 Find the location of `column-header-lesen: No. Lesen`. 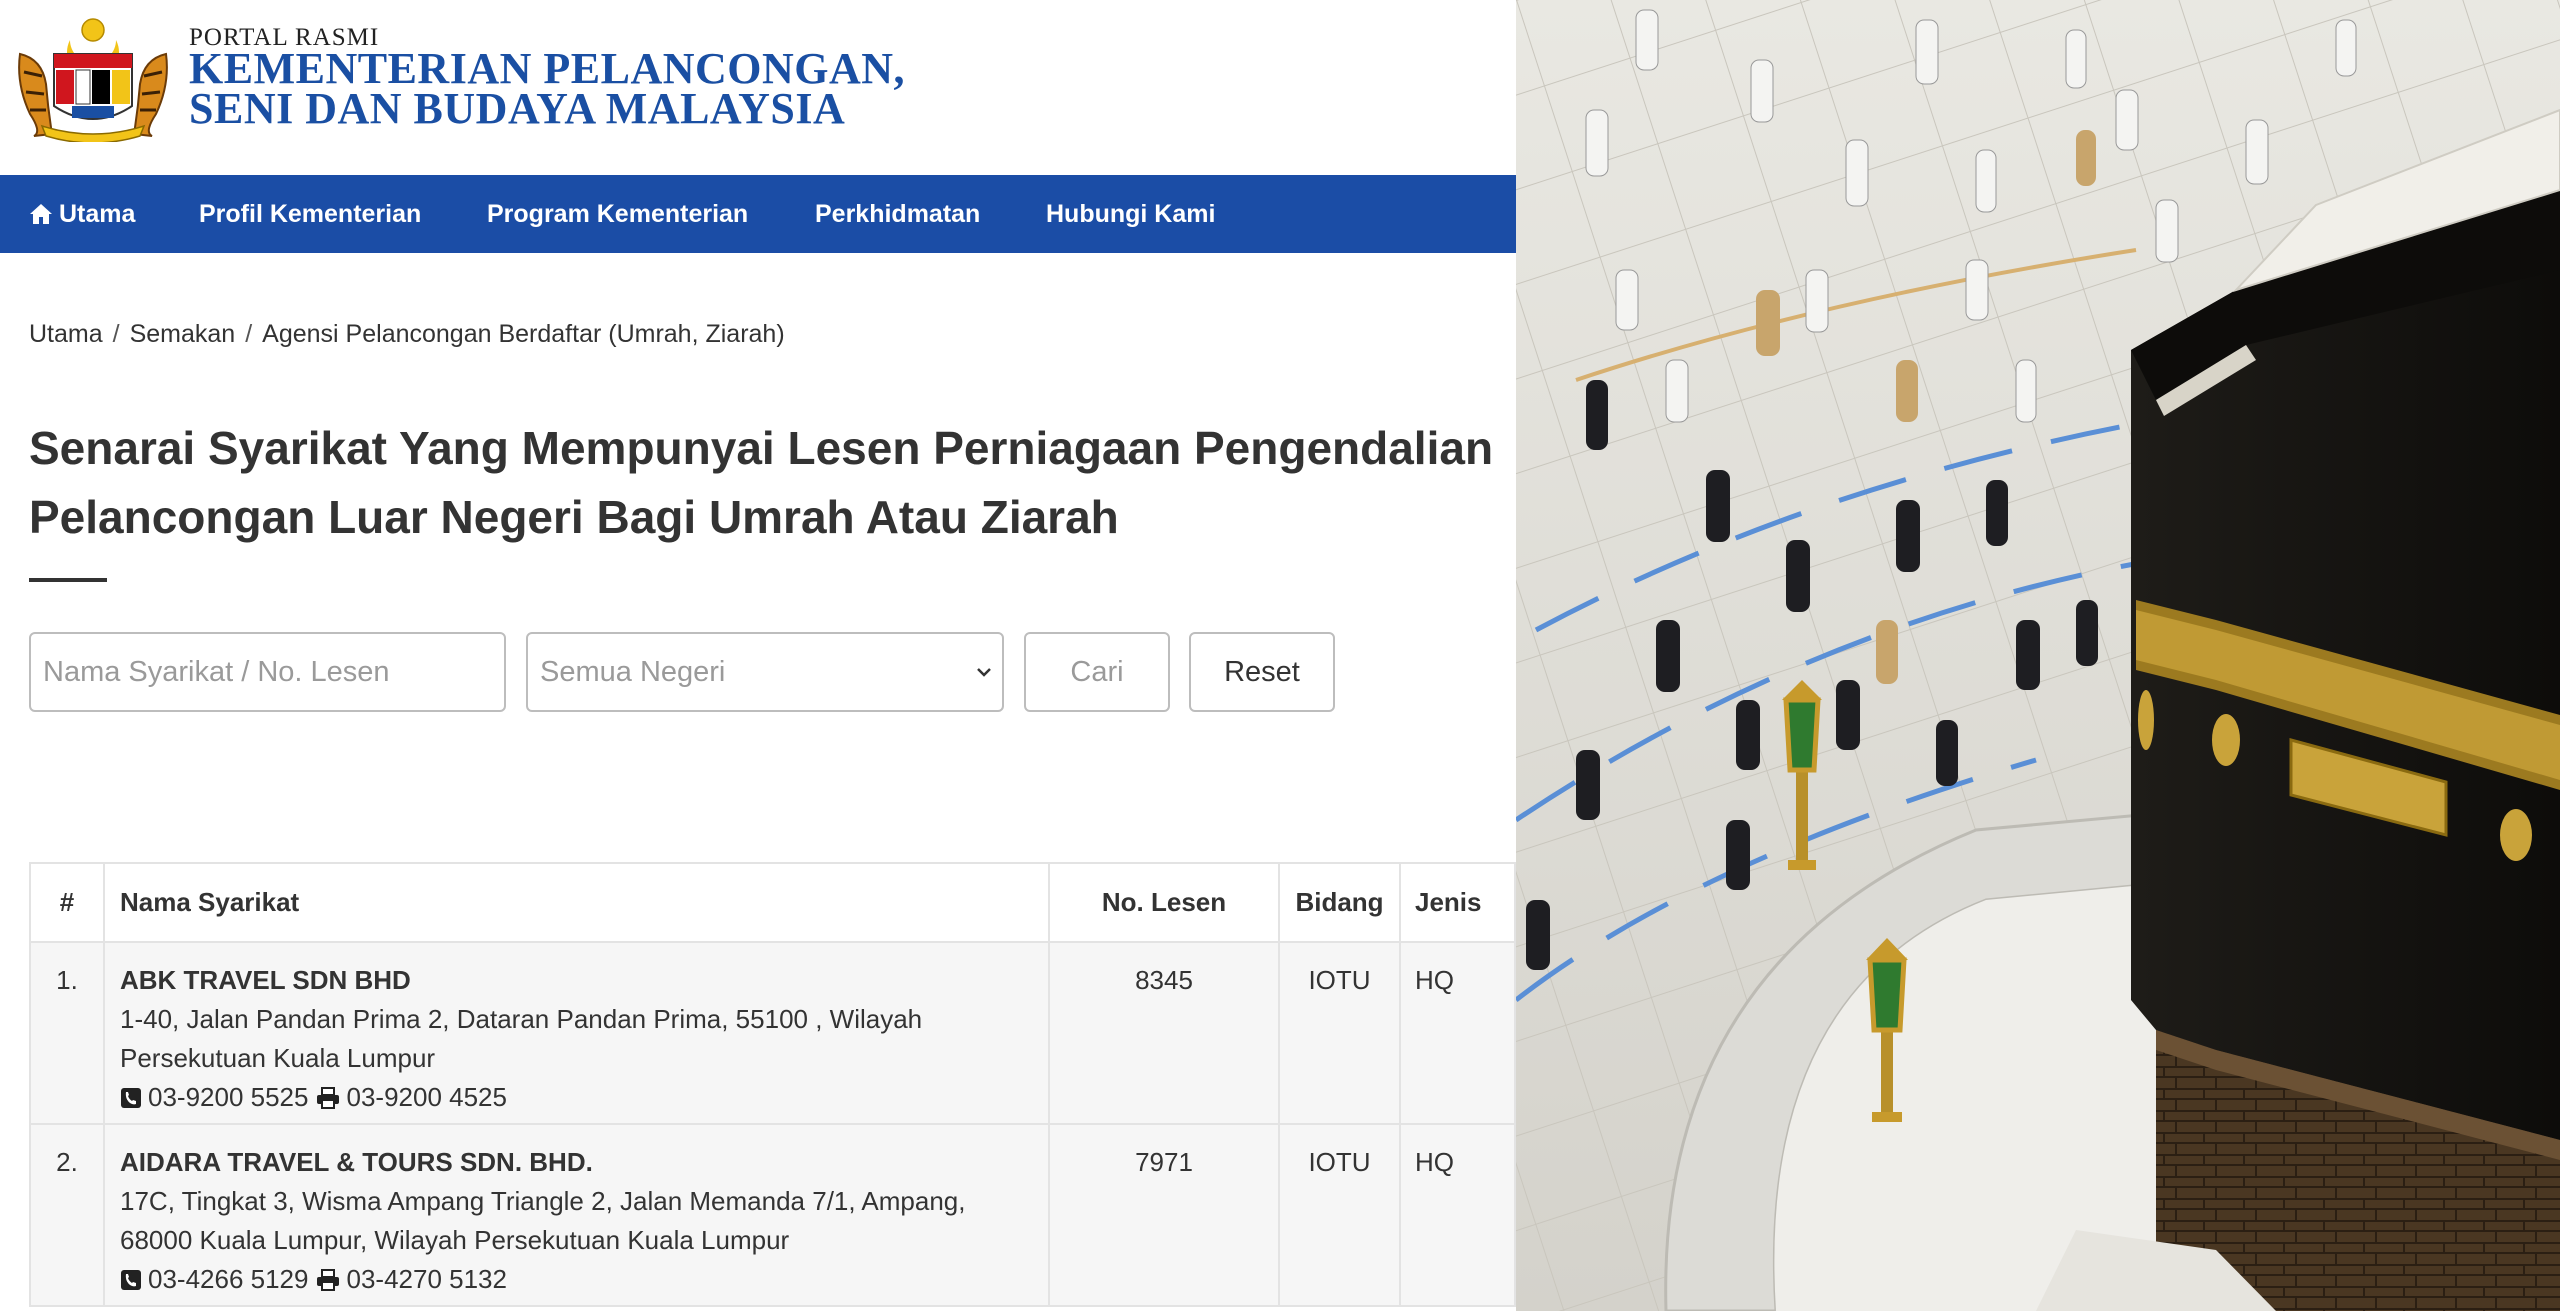

column-header-lesen: No. Lesen is located at coordinates (1164, 902).